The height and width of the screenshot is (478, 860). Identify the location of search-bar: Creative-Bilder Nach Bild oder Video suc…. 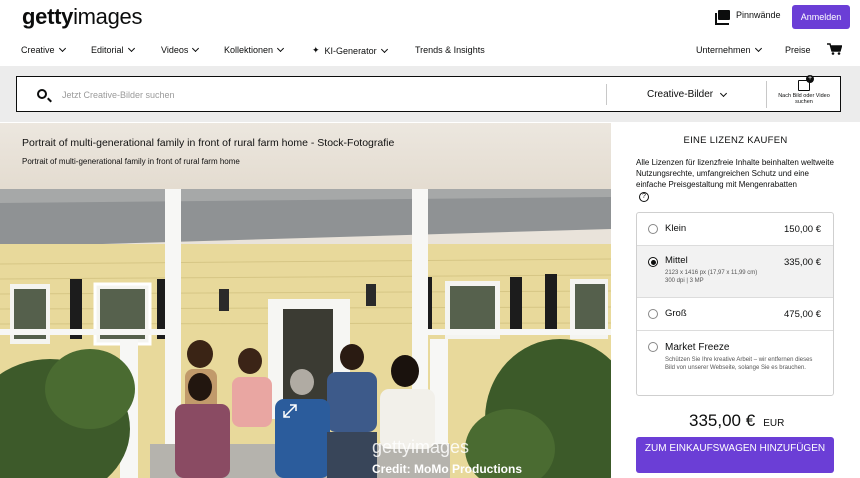
(428, 93).